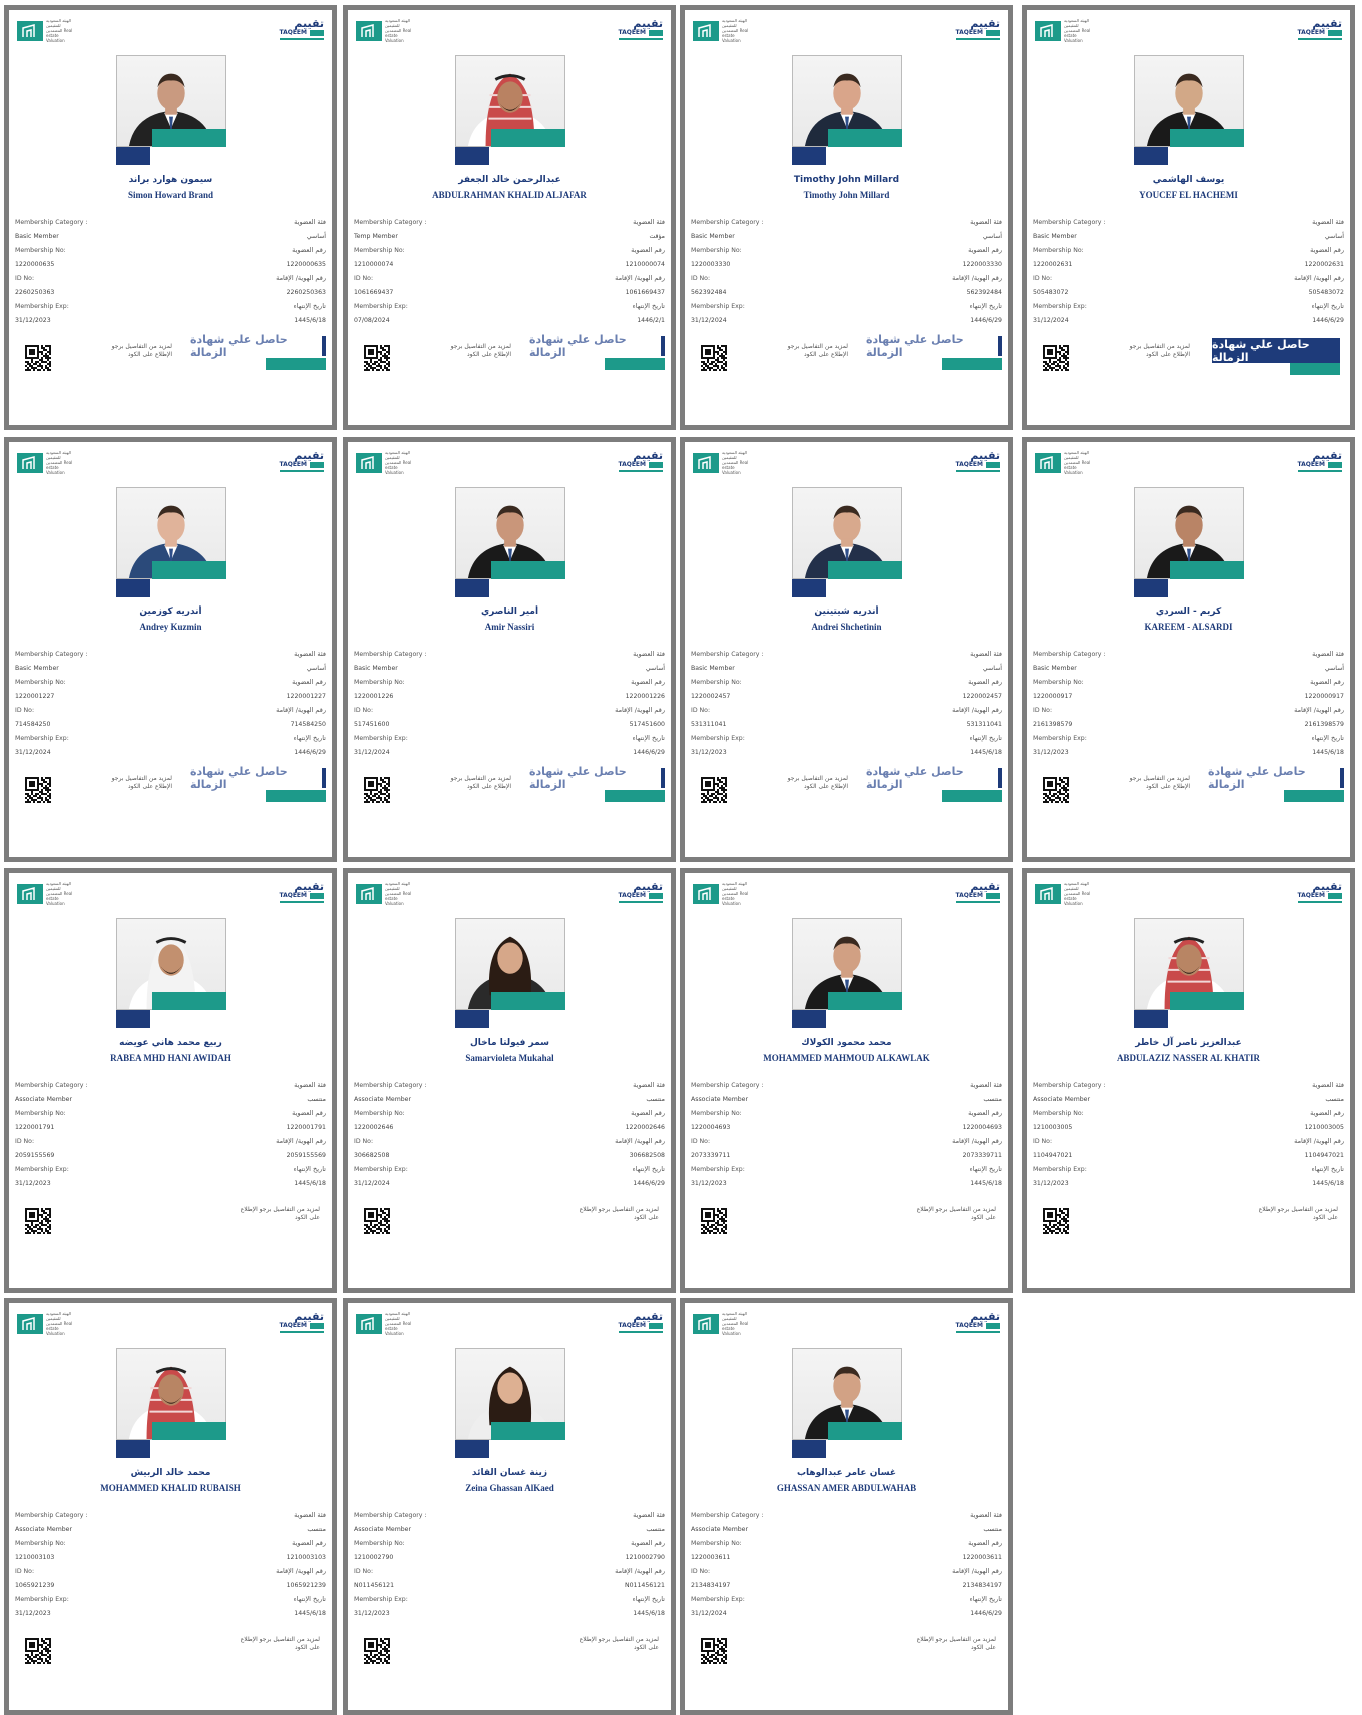 The height and width of the screenshot is (1715, 1362). What do you see at coordinates (846, 627) in the screenshot?
I see `member-name-english: Andrei Shchetinin` at bounding box center [846, 627].